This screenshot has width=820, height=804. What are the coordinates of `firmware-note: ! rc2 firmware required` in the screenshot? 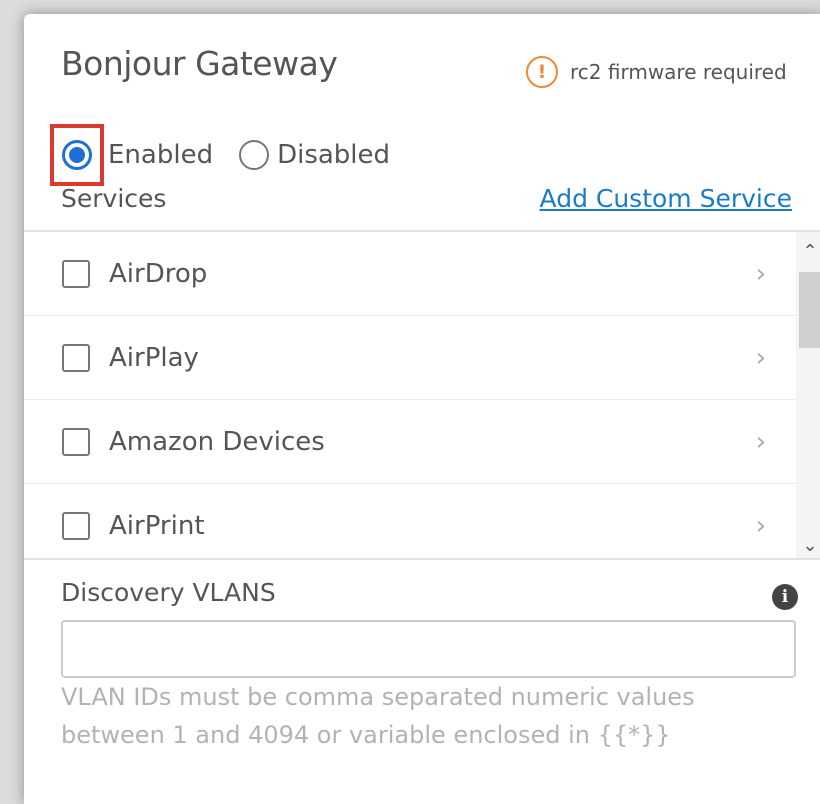 It's located at (656, 72).